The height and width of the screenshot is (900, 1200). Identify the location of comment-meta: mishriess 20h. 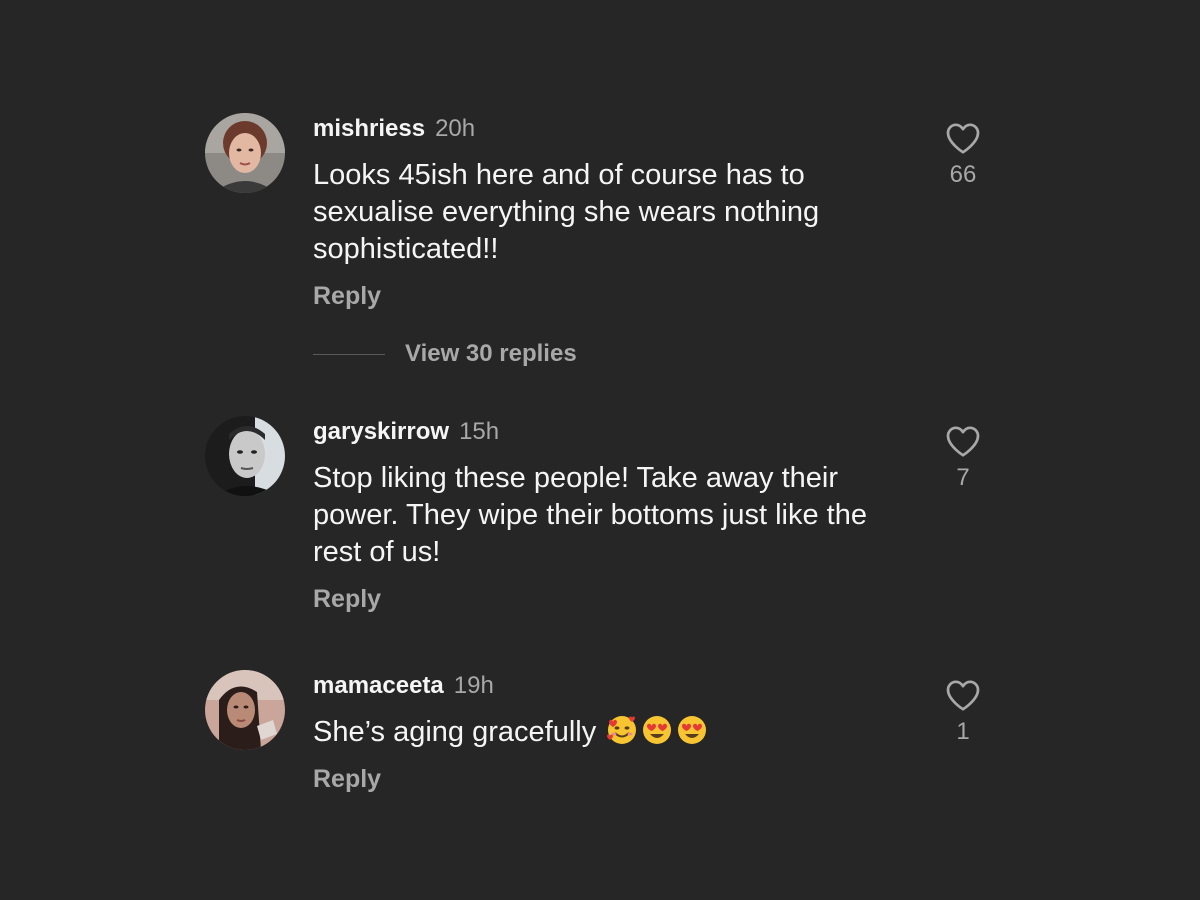
(613, 129).